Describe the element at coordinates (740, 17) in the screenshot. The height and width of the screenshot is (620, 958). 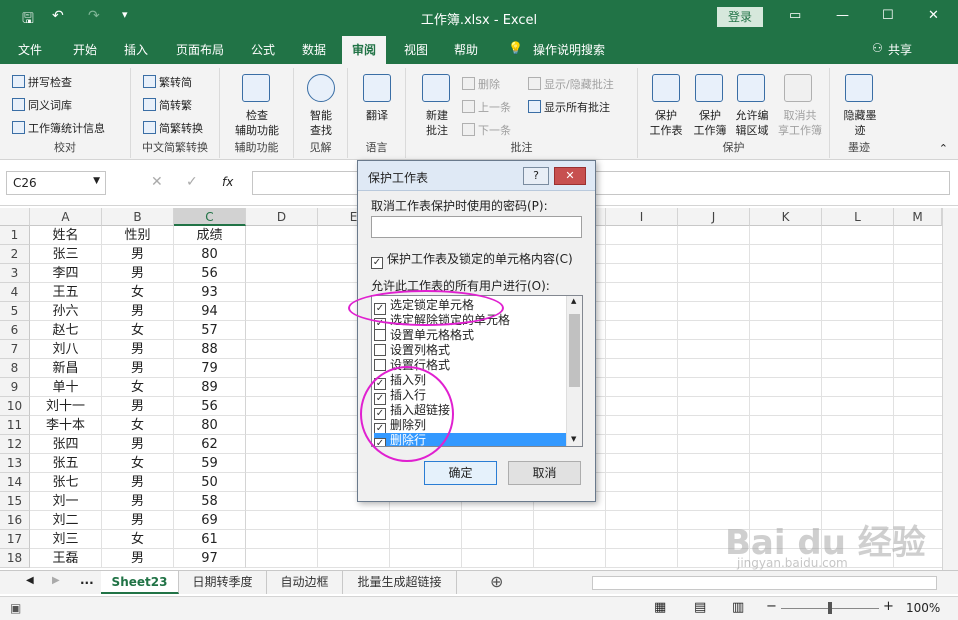
I see `login-button: 登录` at that location.